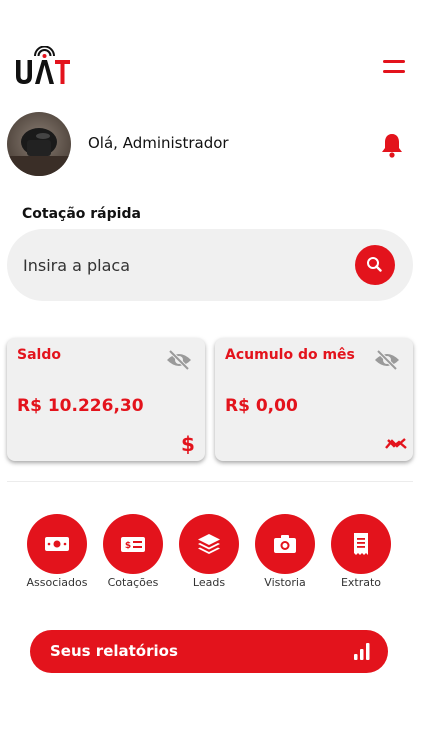 The width and height of the screenshot is (422, 750). Describe the element at coordinates (43, 65) in the screenshot. I see `uat-logo` at that location.